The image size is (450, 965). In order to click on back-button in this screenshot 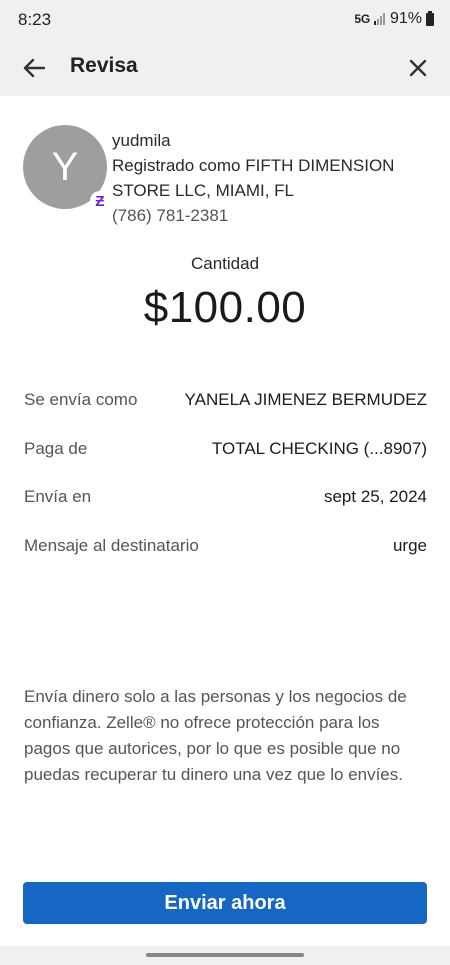, I will do `click(34, 68)`.